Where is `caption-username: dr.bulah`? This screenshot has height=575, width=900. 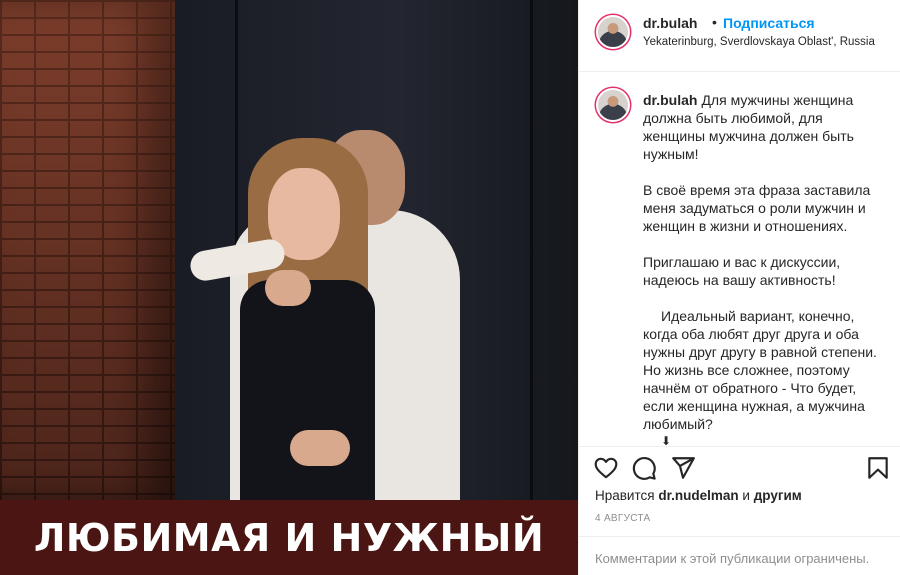
caption-username: dr.bulah is located at coordinates (670, 100).